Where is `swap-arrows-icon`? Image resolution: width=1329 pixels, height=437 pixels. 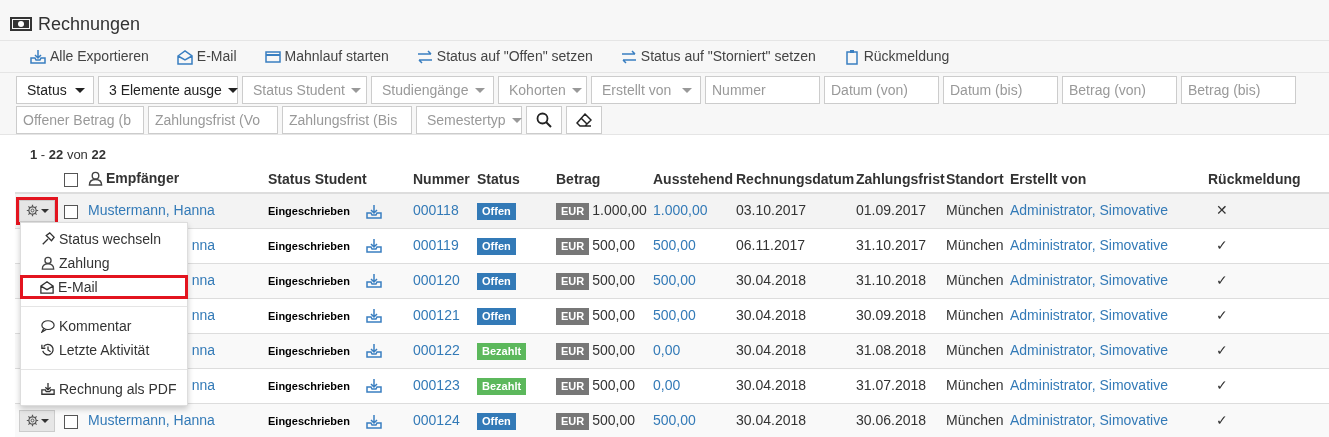
swap-arrows-icon is located at coordinates (424, 56).